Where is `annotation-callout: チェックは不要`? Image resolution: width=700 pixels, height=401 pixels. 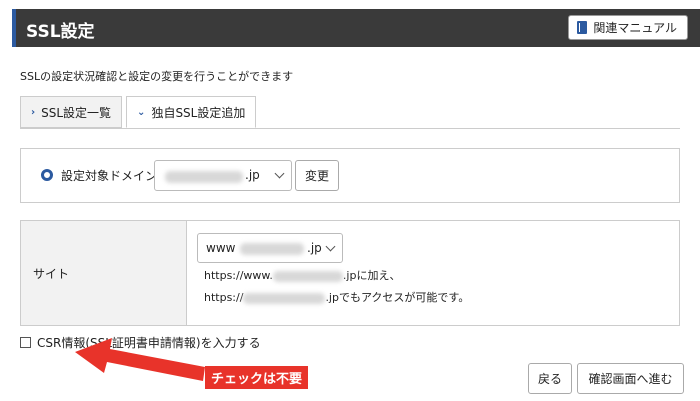
annotation-callout: チェックは不要 is located at coordinates (257, 377).